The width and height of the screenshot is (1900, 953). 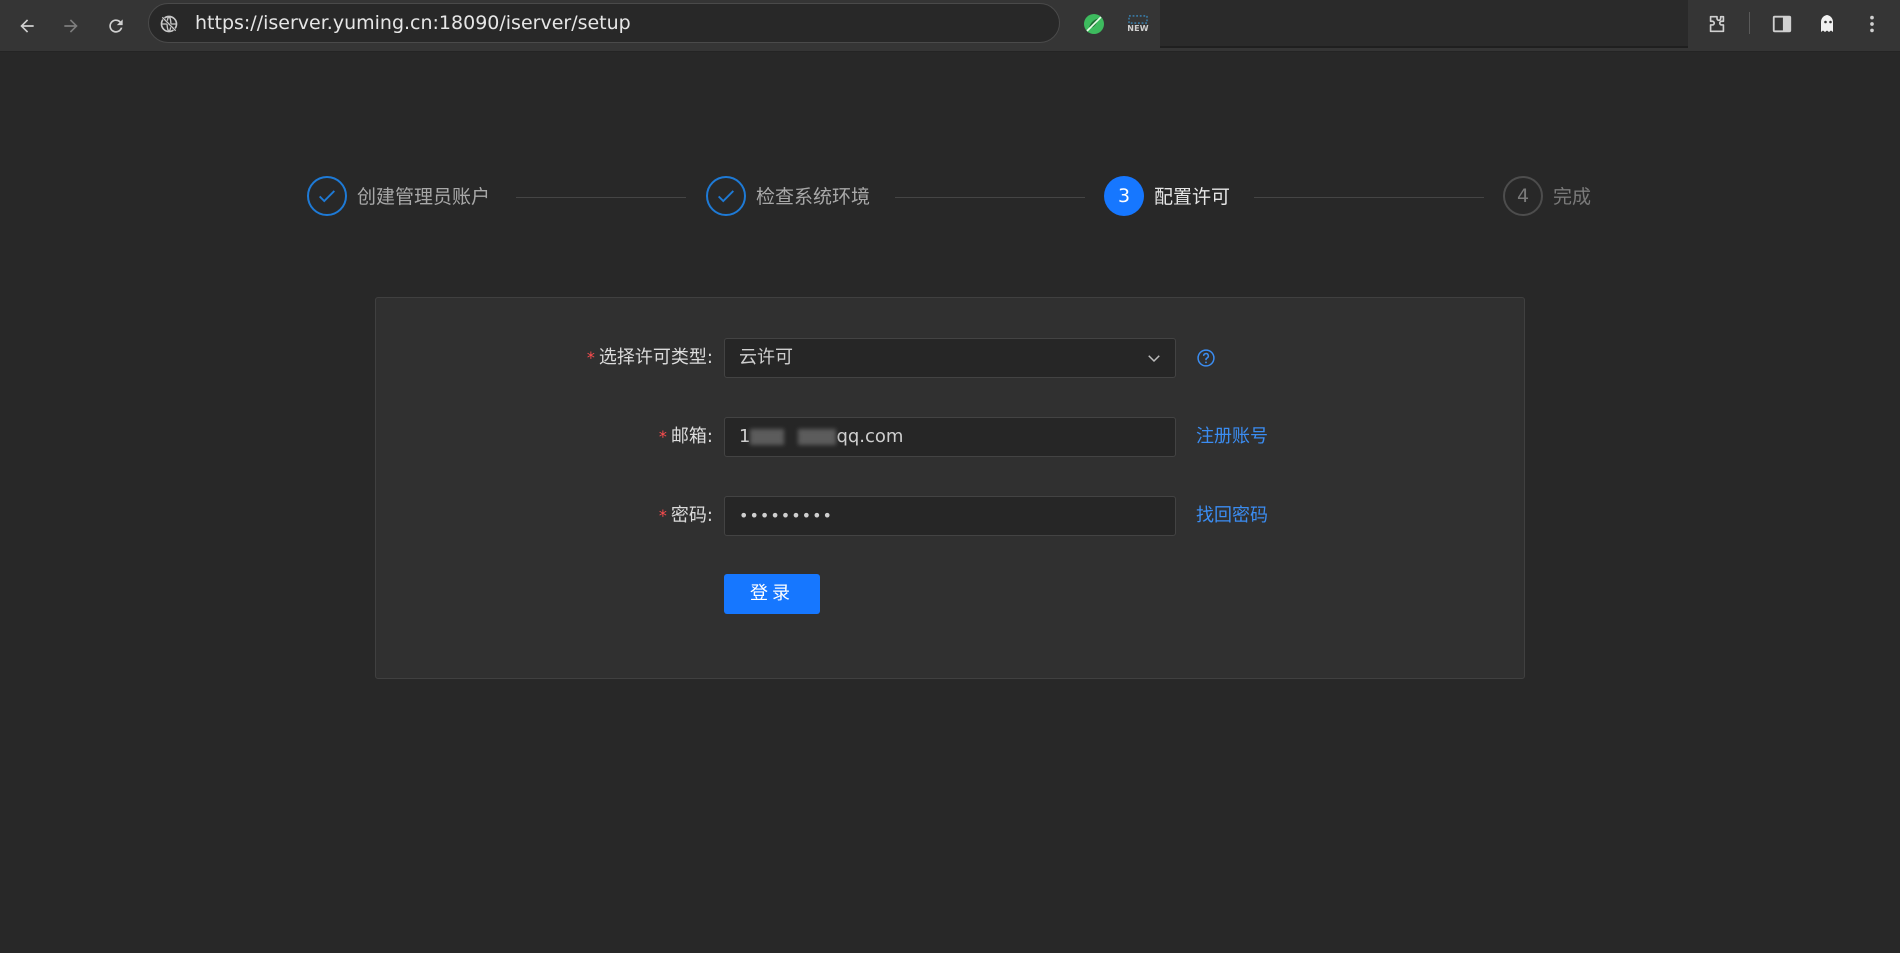 What do you see at coordinates (691, 515) in the screenshot?
I see `password-label-text: 密码:` at bounding box center [691, 515].